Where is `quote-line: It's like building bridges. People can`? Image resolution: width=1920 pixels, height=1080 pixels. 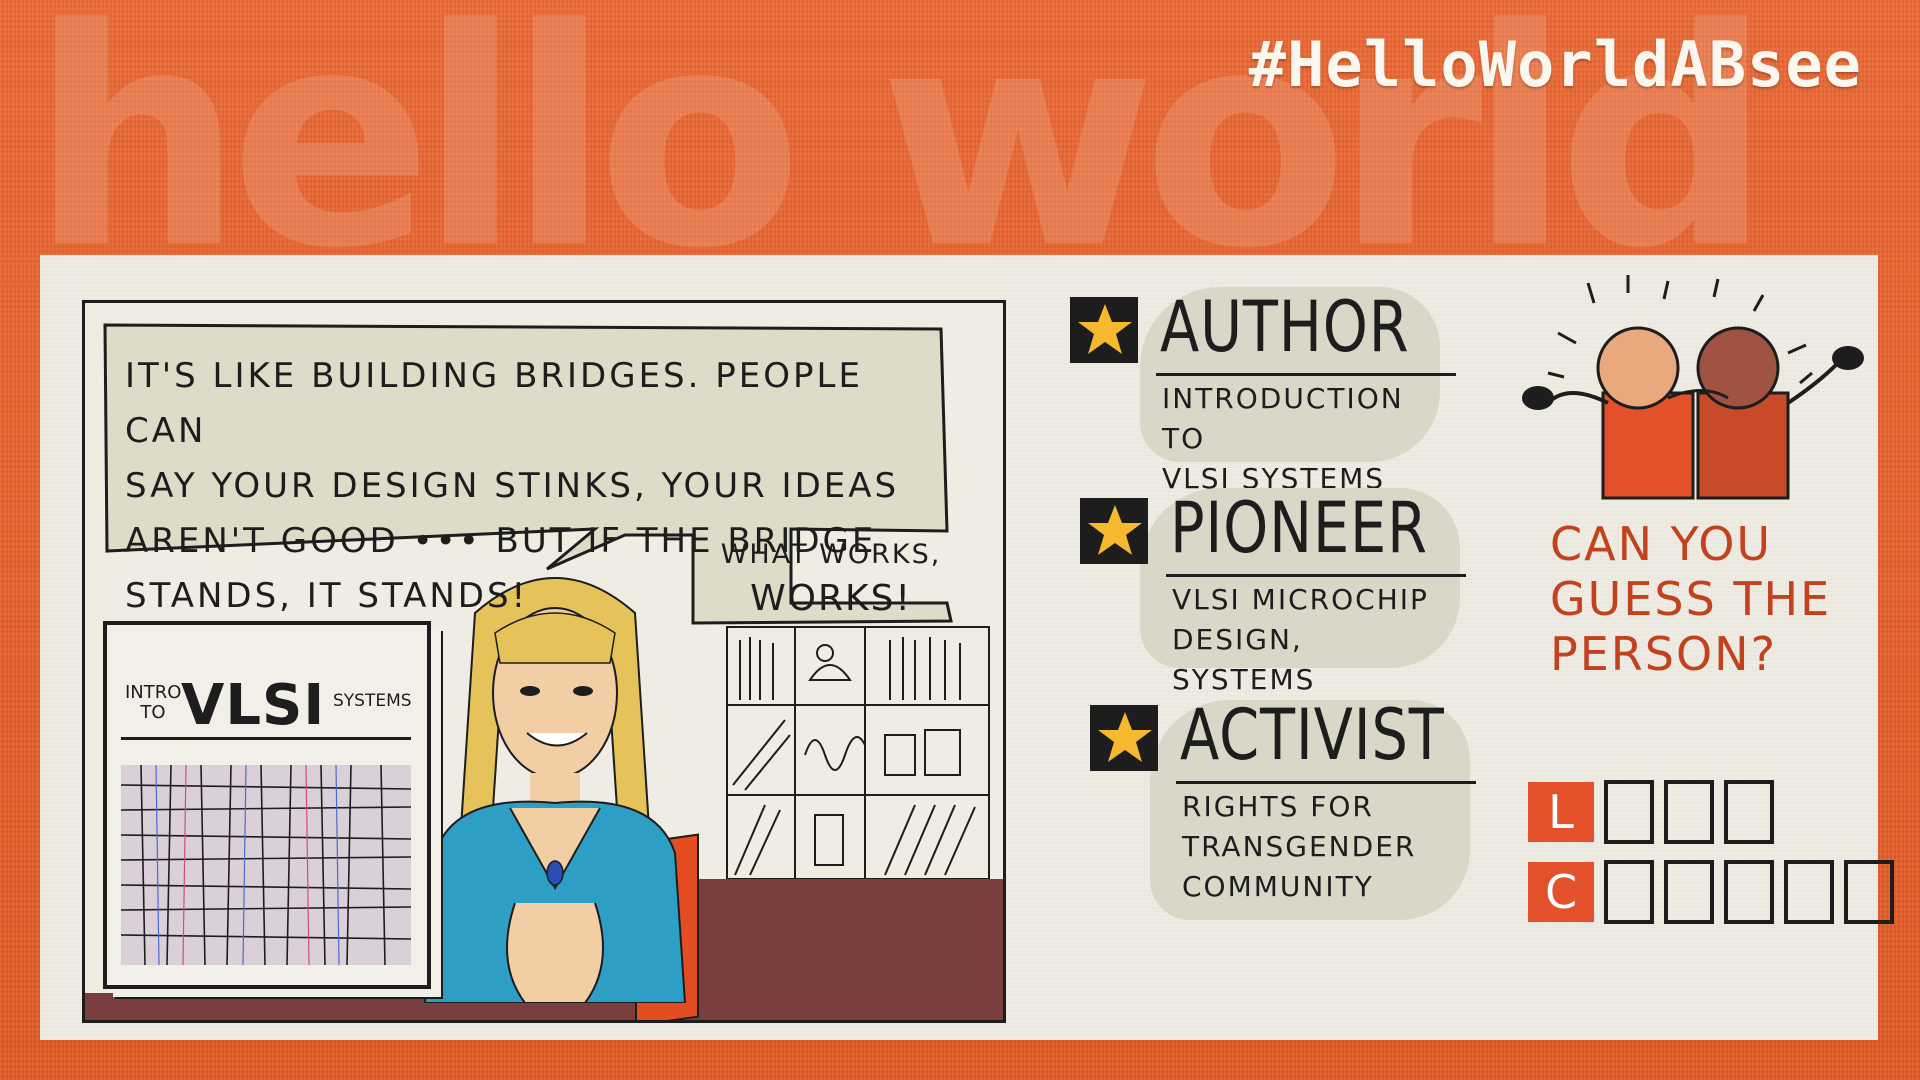 quote-line: It's like building bridges. People can is located at coordinates (494, 403).